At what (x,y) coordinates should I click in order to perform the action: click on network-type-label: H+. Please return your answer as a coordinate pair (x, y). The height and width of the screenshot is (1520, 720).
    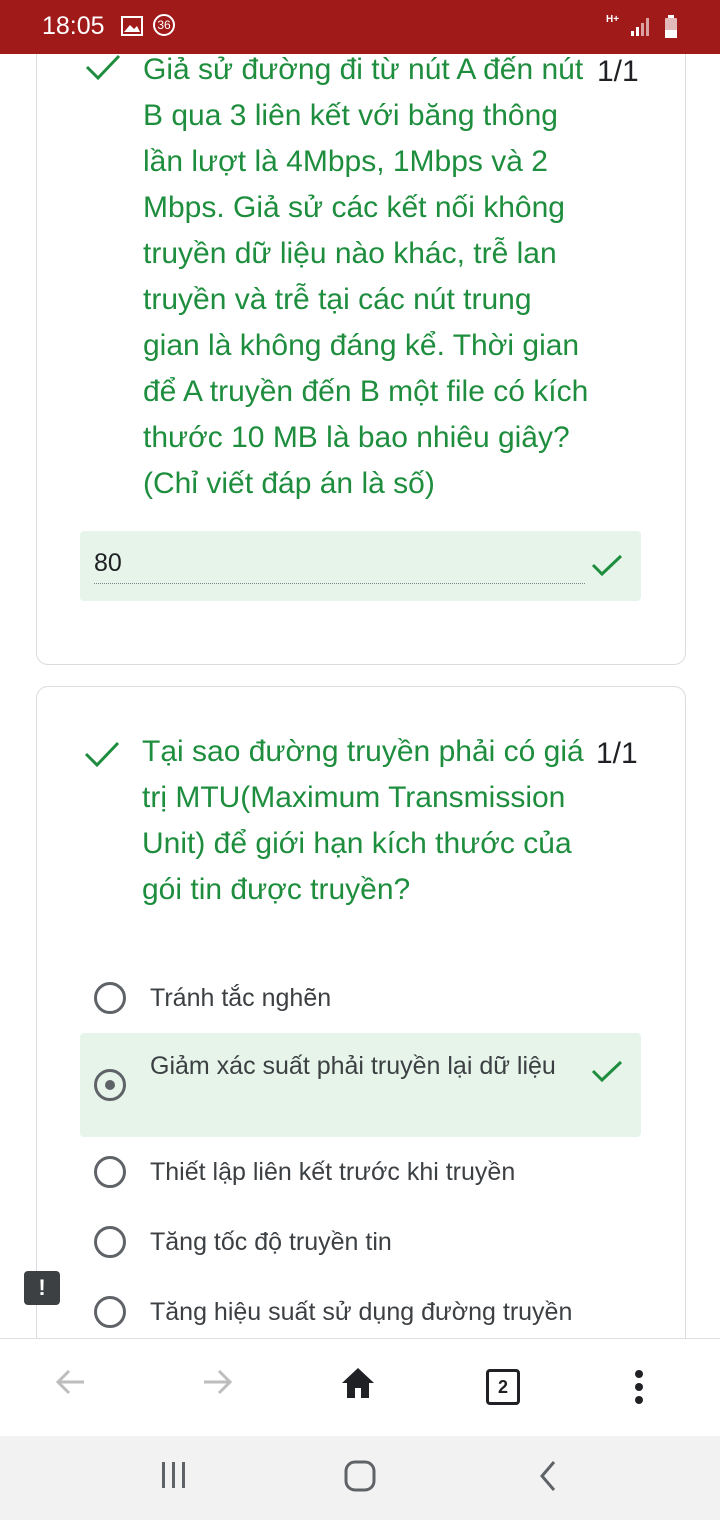
    Looking at the image, I should click on (613, 19).